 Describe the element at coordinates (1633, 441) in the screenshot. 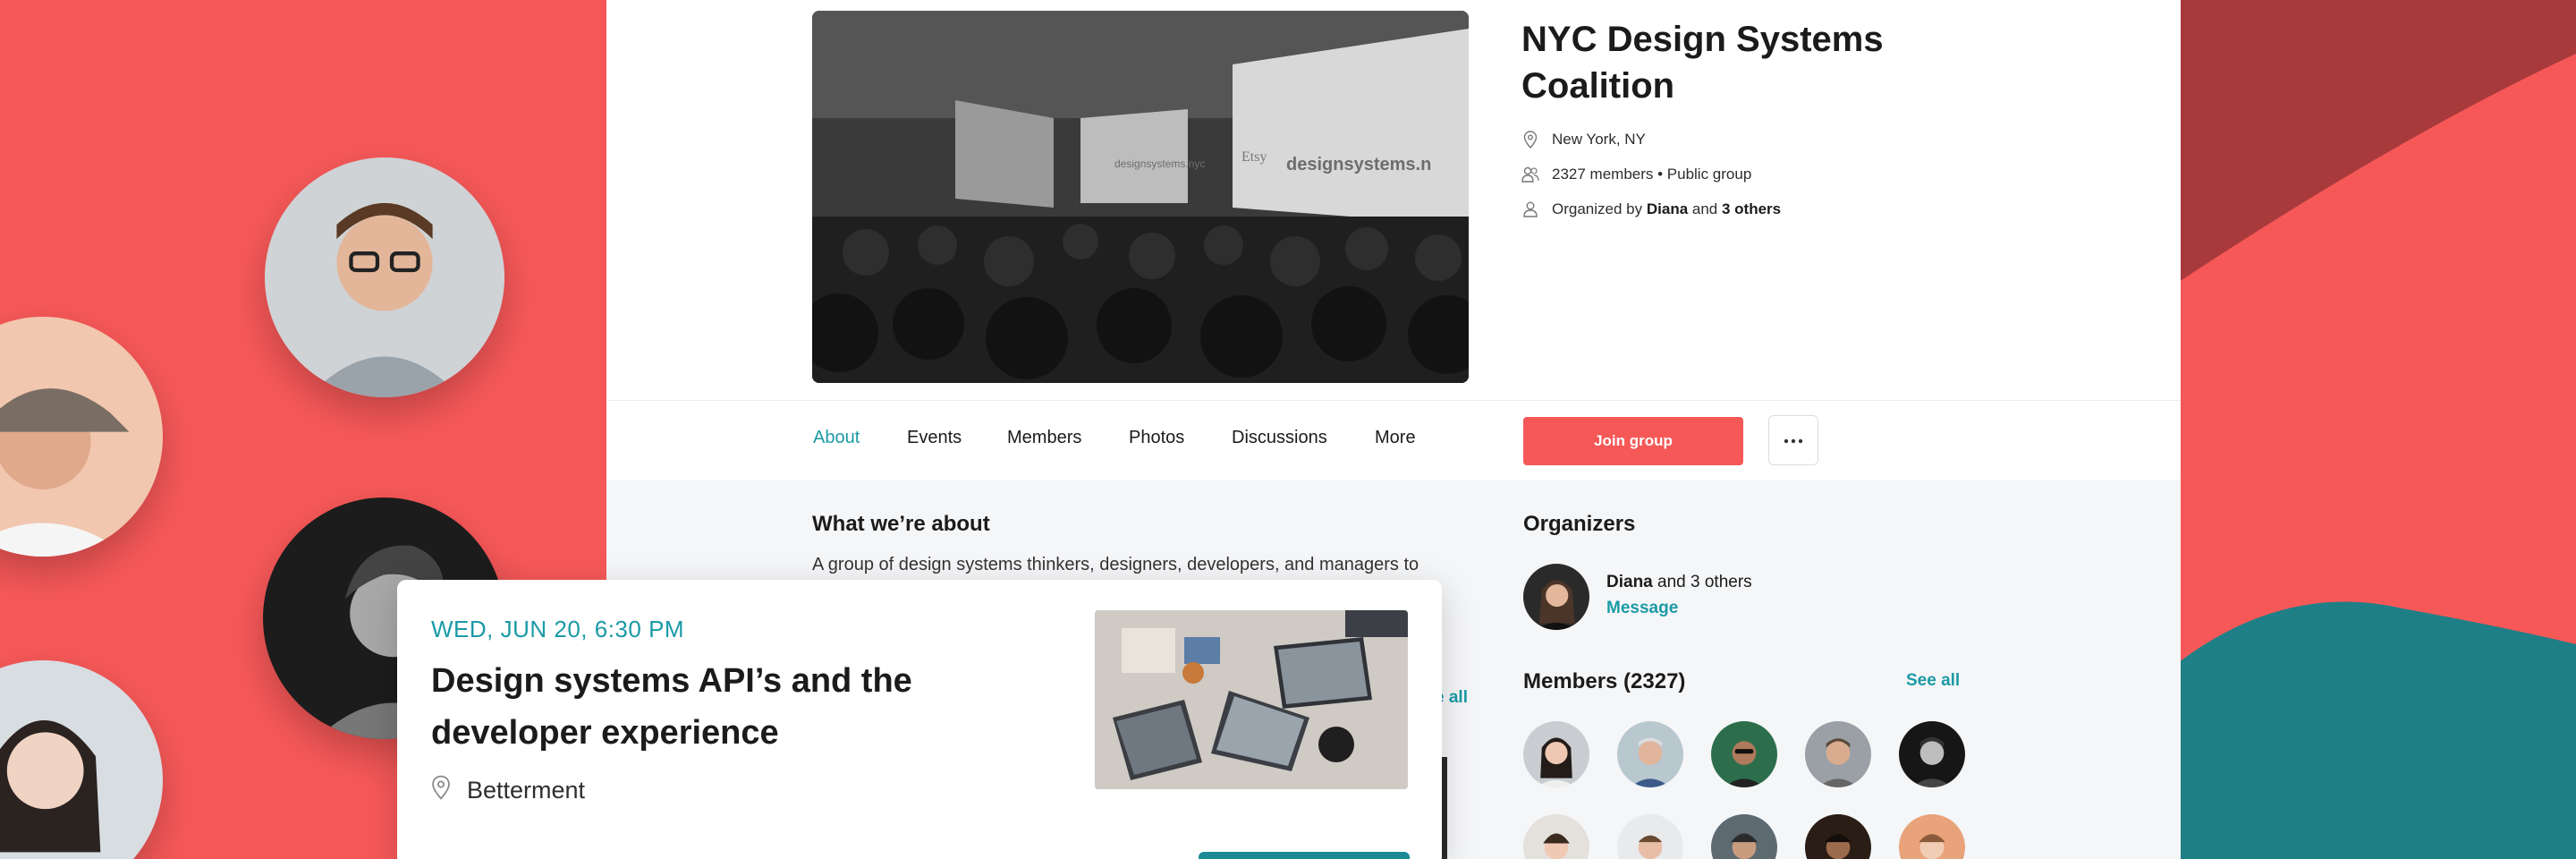

I see `join-group-button: Join group` at that location.